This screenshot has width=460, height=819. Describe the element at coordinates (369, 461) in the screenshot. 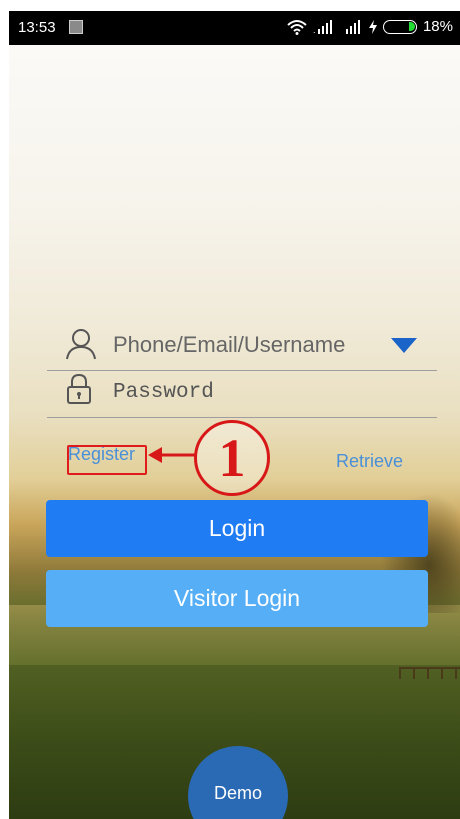

I see `retrieve-link: Retrieve` at that location.